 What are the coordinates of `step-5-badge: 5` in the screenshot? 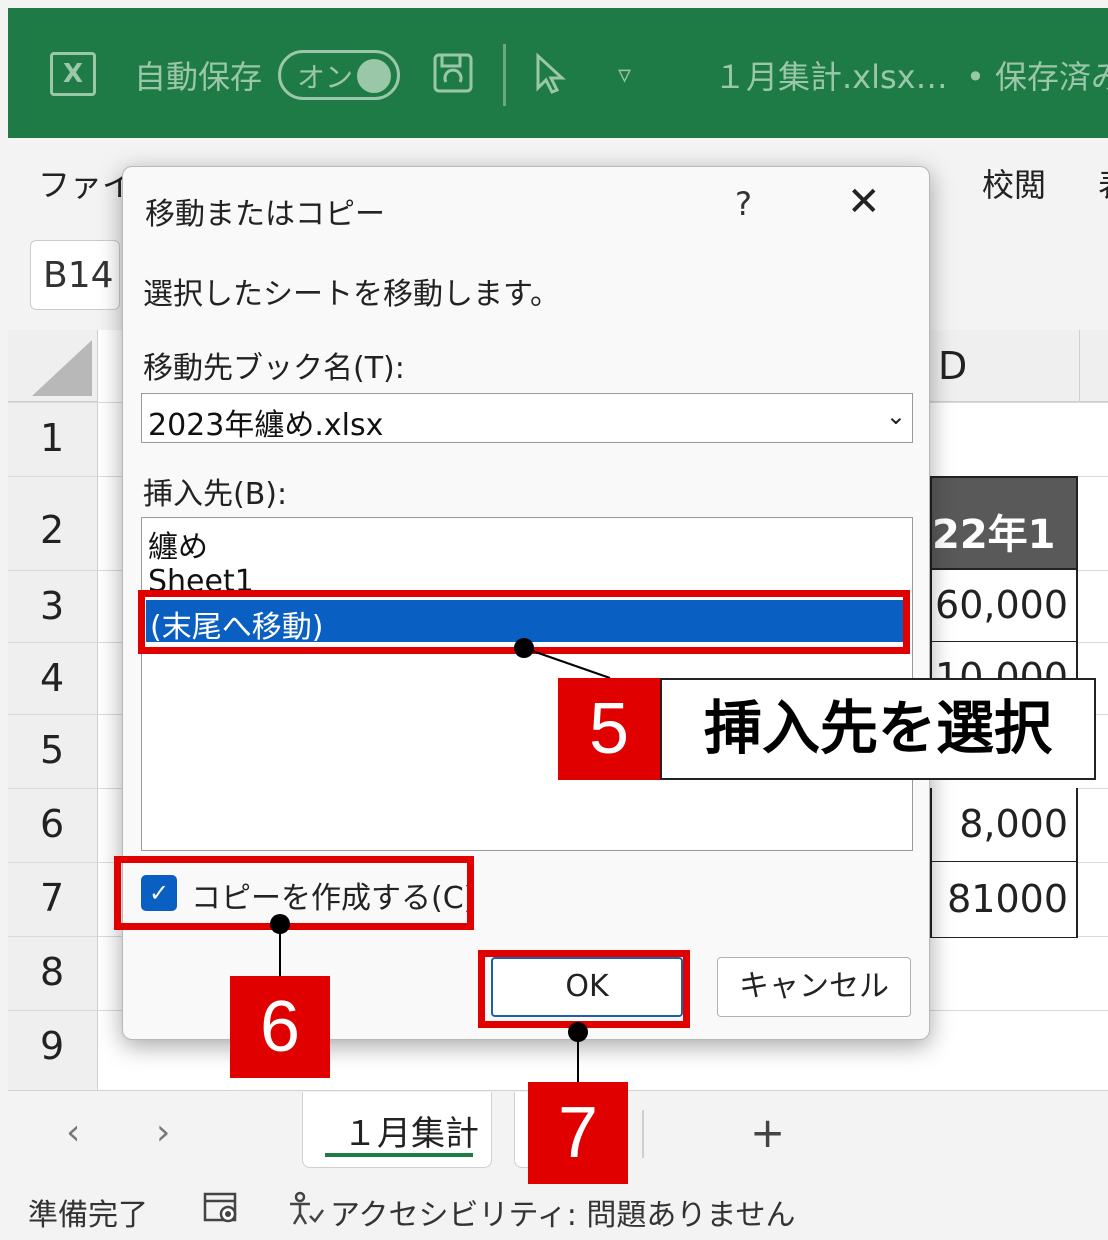 It's located at (609, 729).